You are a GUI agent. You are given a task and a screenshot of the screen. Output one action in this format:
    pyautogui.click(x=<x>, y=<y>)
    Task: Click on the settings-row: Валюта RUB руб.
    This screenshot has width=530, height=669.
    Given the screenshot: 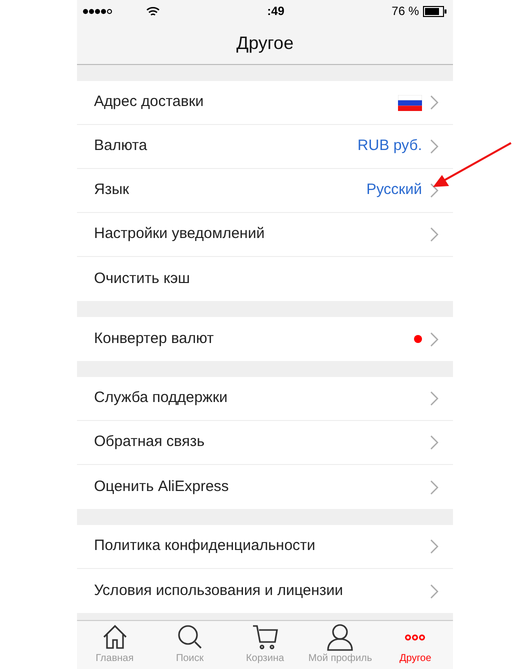 What is the action you would take?
    pyautogui.click(x=265, y=147)
    